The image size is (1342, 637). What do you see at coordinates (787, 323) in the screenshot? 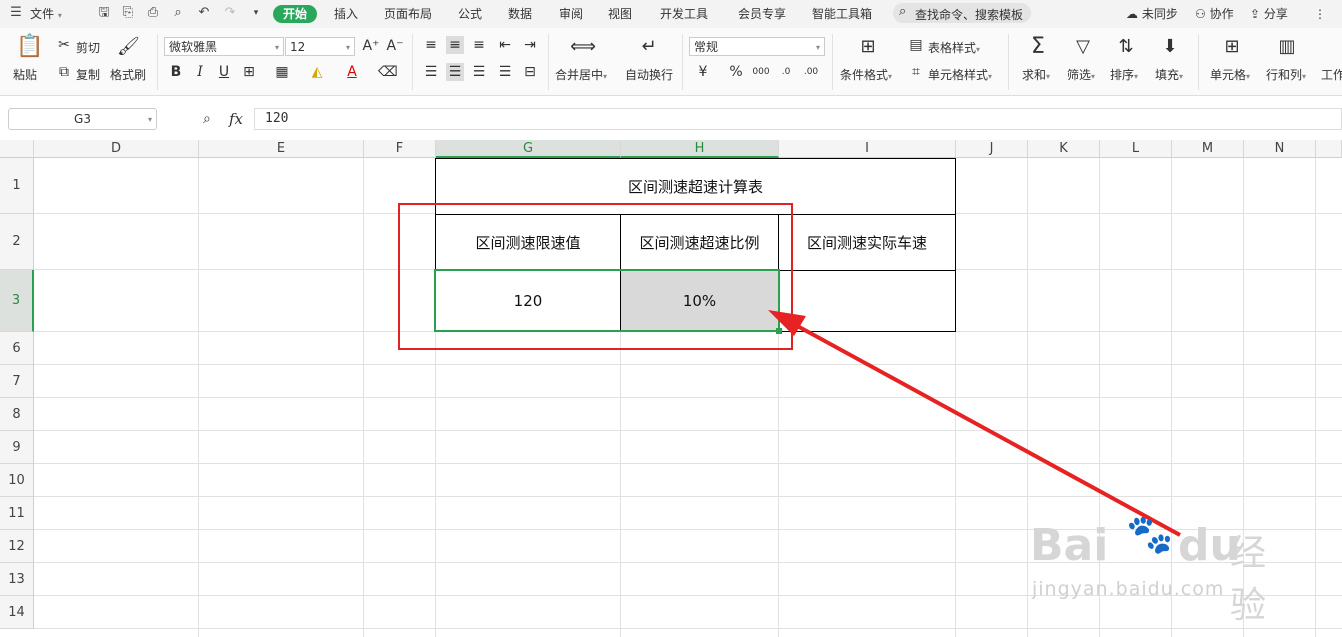
I see `arrow-head` at bounding box center [787, 323].